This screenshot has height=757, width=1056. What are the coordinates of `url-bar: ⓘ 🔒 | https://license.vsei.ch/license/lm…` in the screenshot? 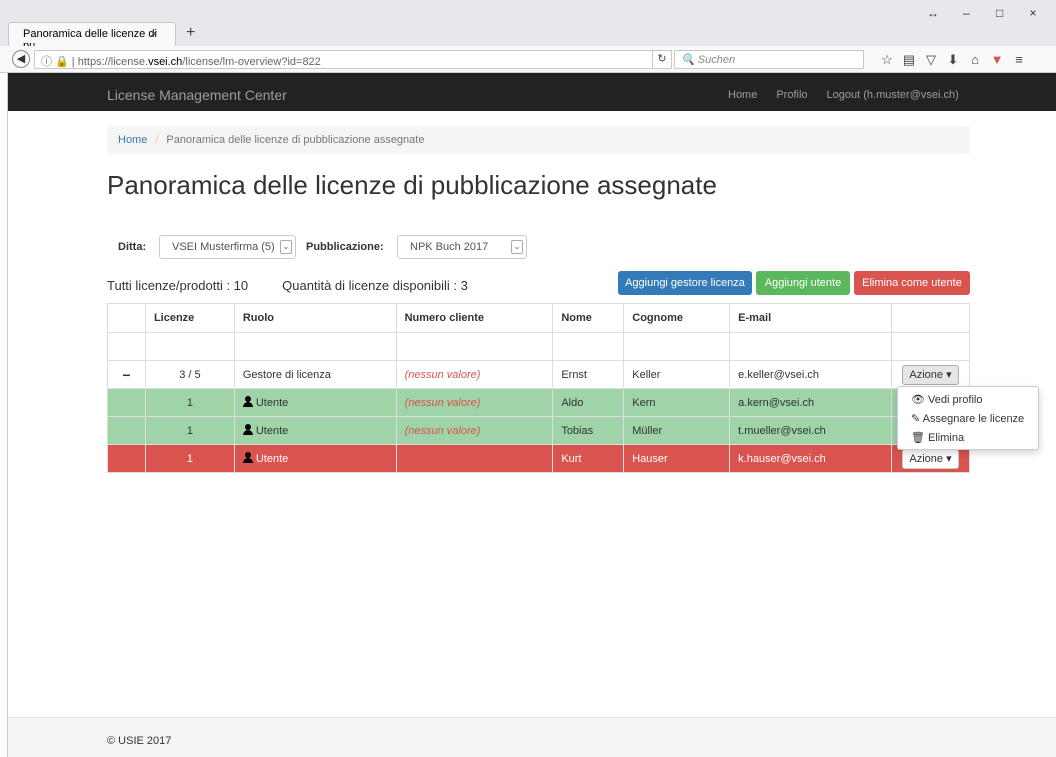 It's located at (350, 59).